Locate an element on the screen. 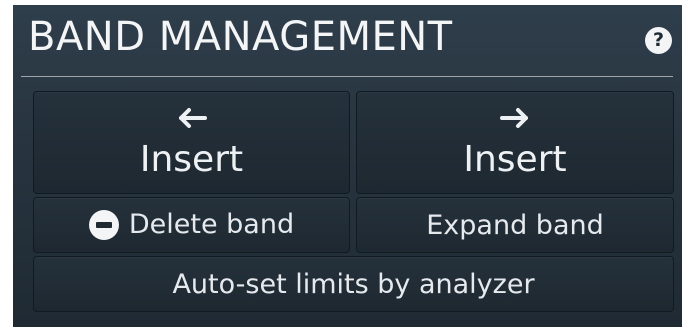  insert-band-right-button: Insert is located at coordinates (515, 142).